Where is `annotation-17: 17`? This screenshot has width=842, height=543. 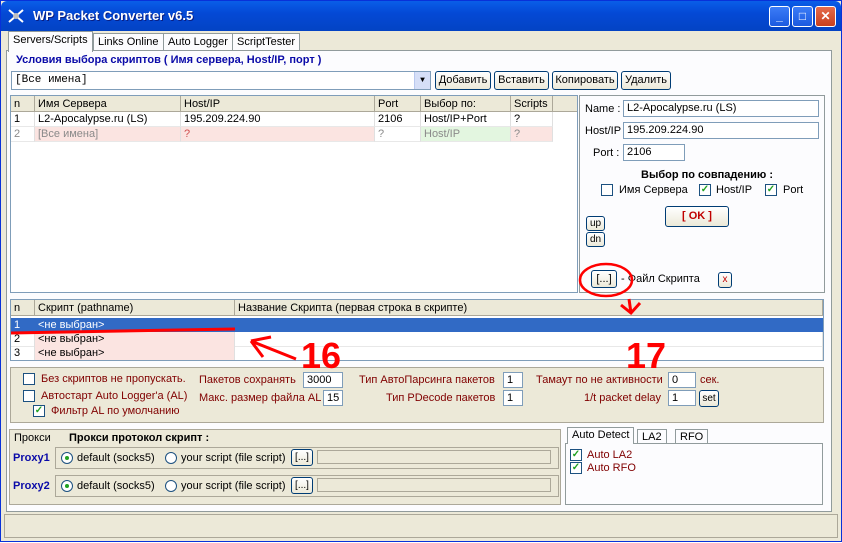 annotation-17: 17 is located at coordinates (646, 355).